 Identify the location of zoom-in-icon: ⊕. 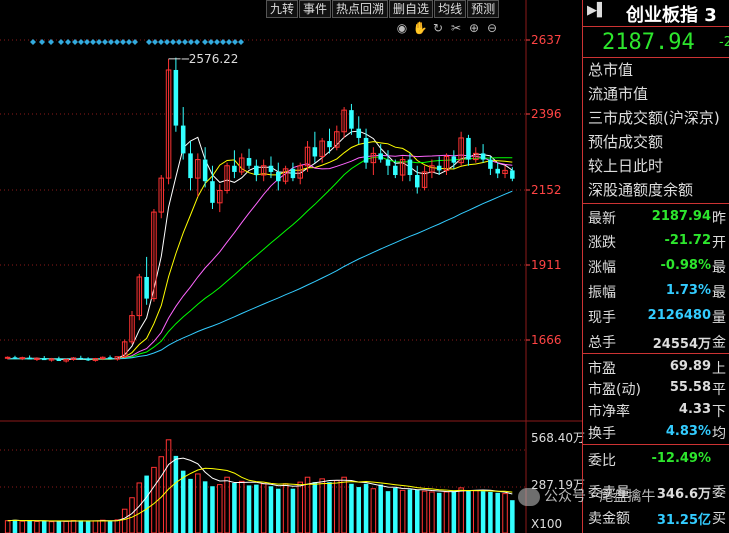
(474, 28).